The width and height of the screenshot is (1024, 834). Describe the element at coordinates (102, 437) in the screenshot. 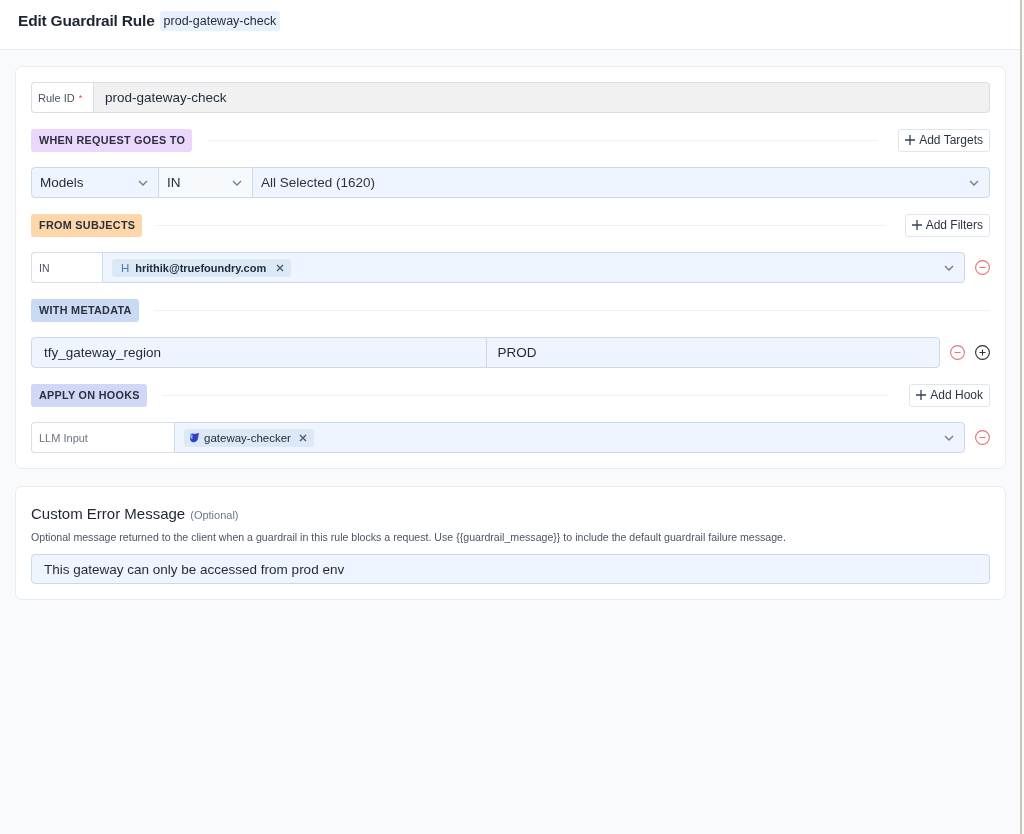

I see `operator-field: LLM Input` at that location.